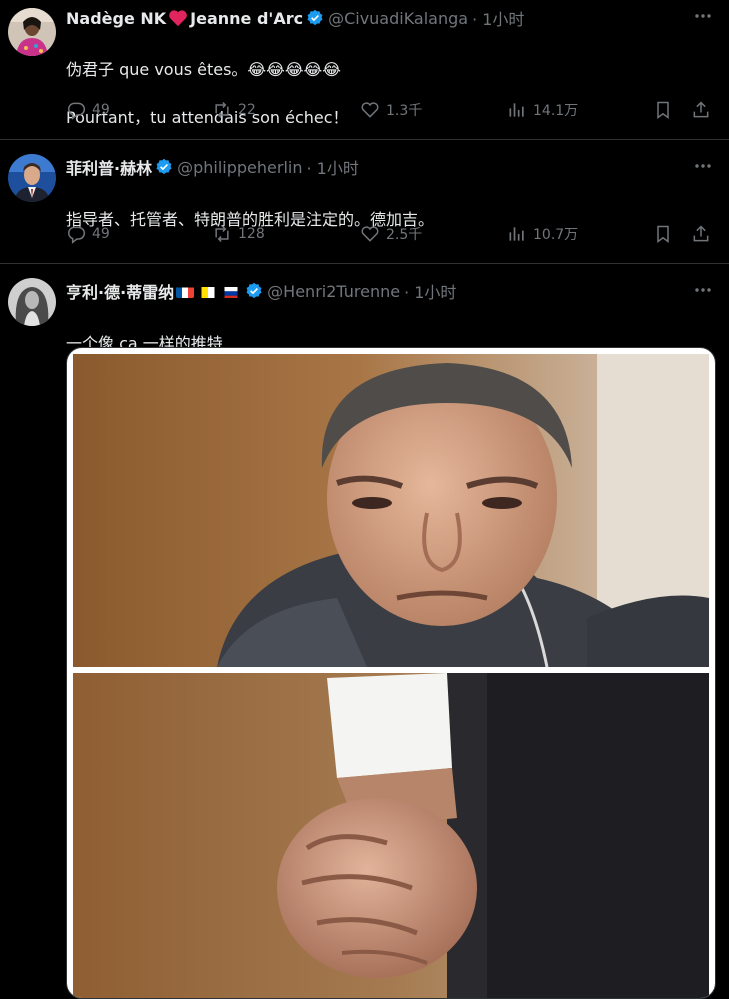 This screenshot has width=729, height=999. Describe the element at coordinates (556, 235) in the screenshot. I see `views-count: 10.7万` at that location.